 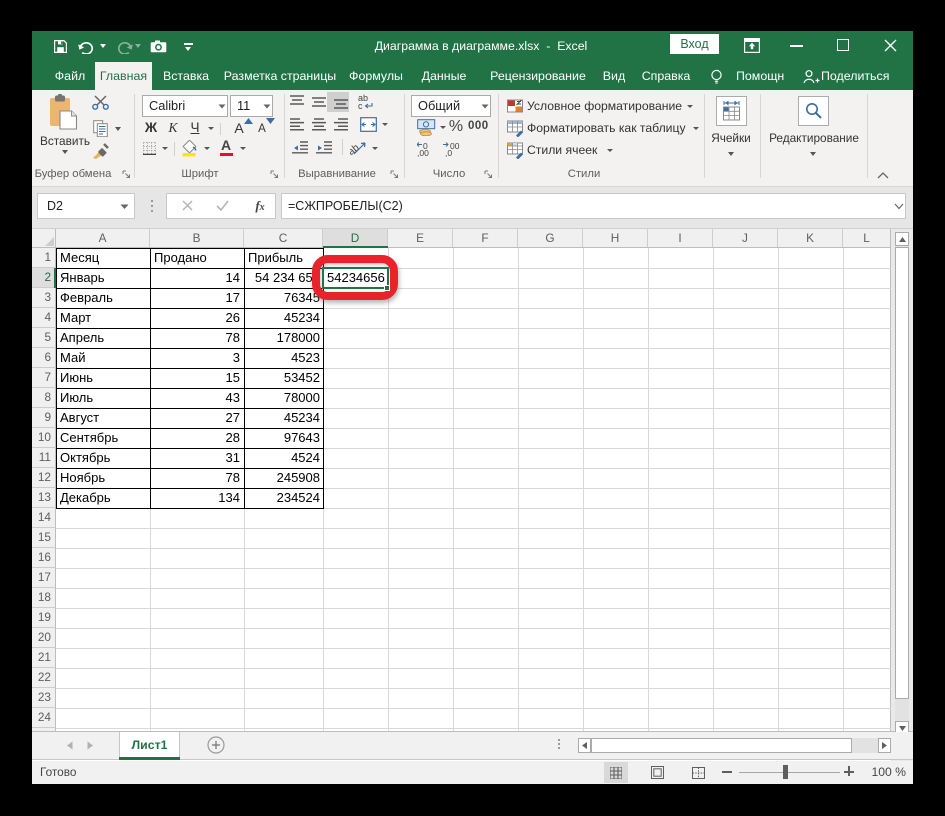 I want to click on svg-text: ,00, so click(x=423, y=152).